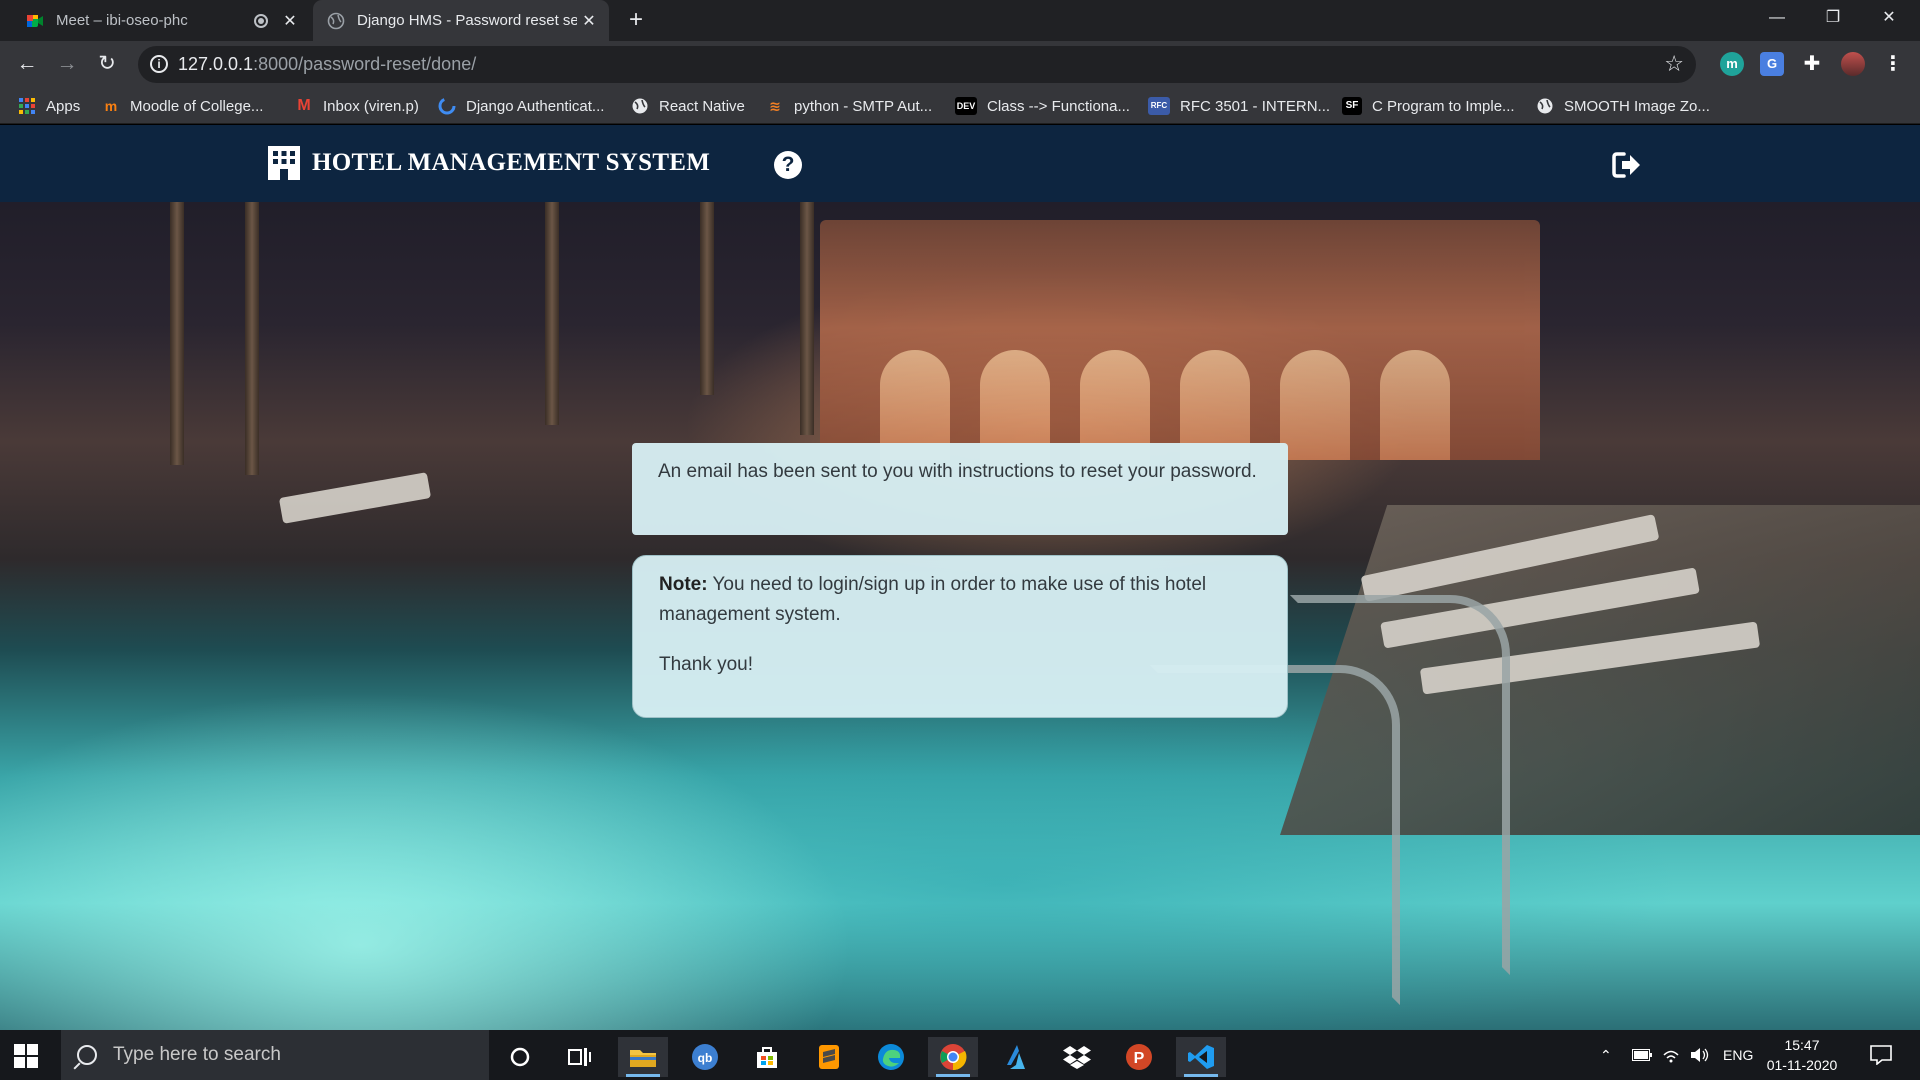  What do you see at coordinates (1802, 1065) in the screenshot?
I see `clock-date: 01-11-2020` at bounding box center [1802, 1065].